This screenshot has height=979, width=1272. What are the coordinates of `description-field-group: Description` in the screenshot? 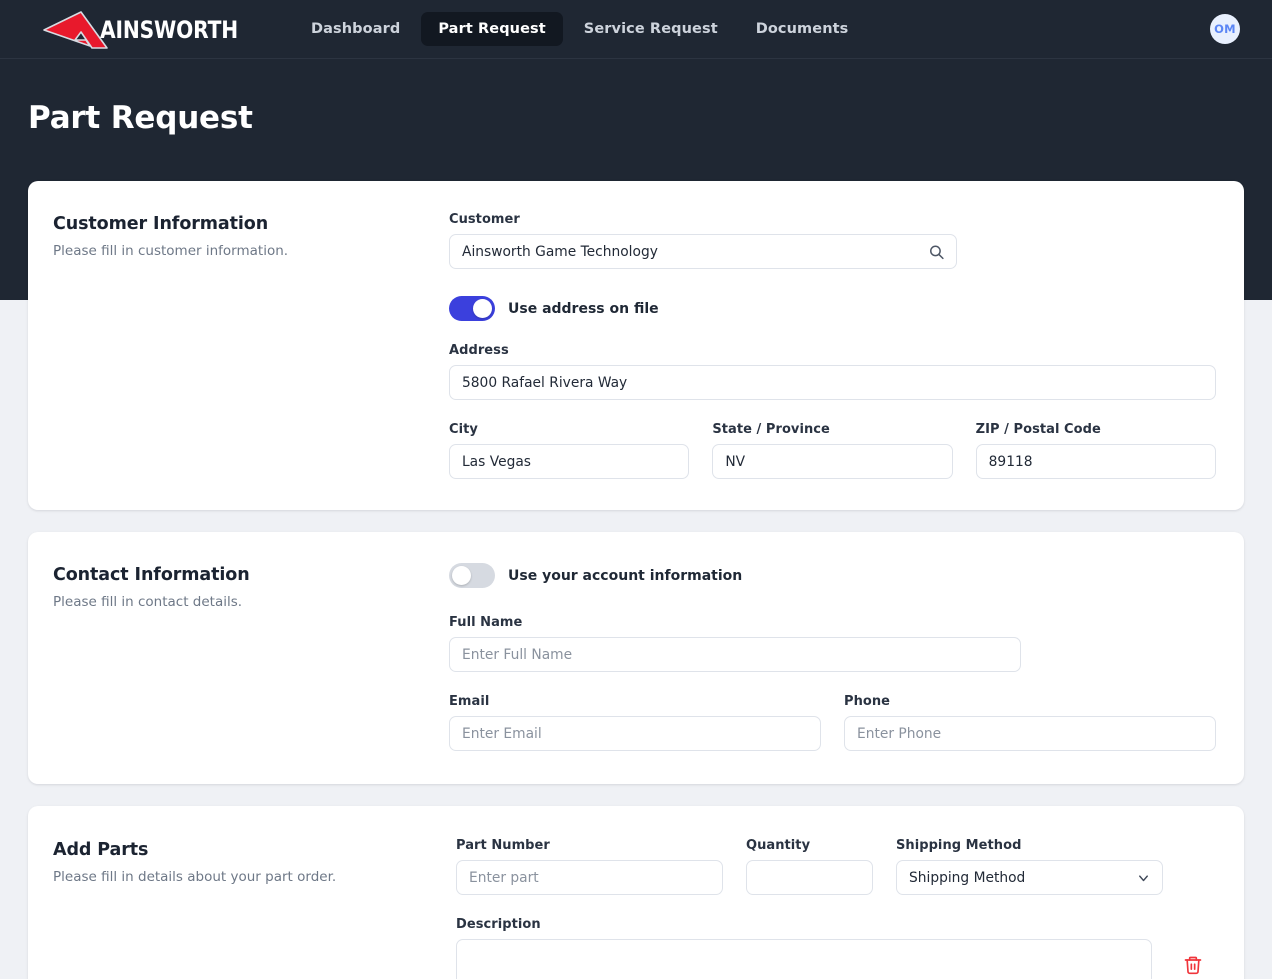 It's located at (804, 948).